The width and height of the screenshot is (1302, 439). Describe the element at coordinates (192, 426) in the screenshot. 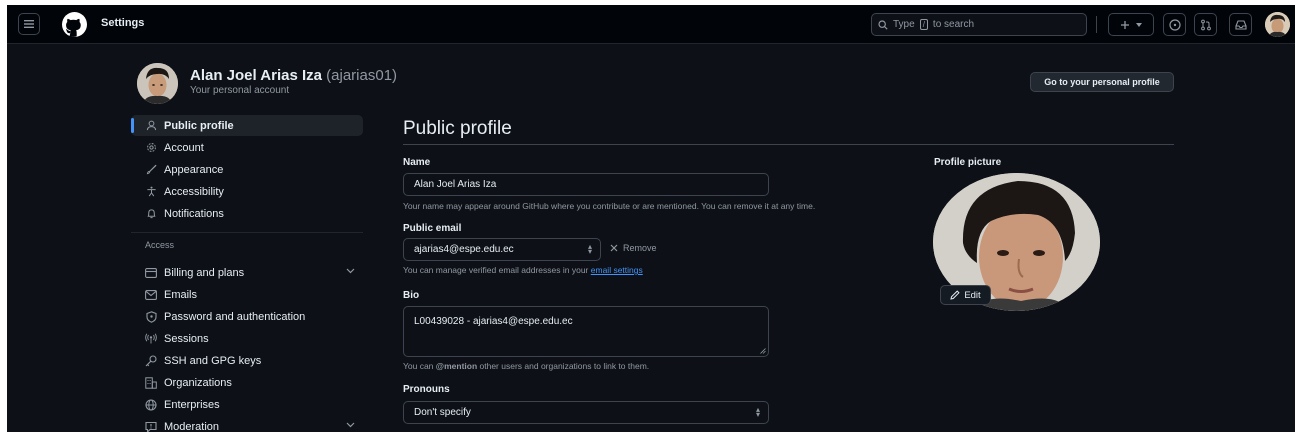

I see `sidebar-item-label: Moderation` at that location.